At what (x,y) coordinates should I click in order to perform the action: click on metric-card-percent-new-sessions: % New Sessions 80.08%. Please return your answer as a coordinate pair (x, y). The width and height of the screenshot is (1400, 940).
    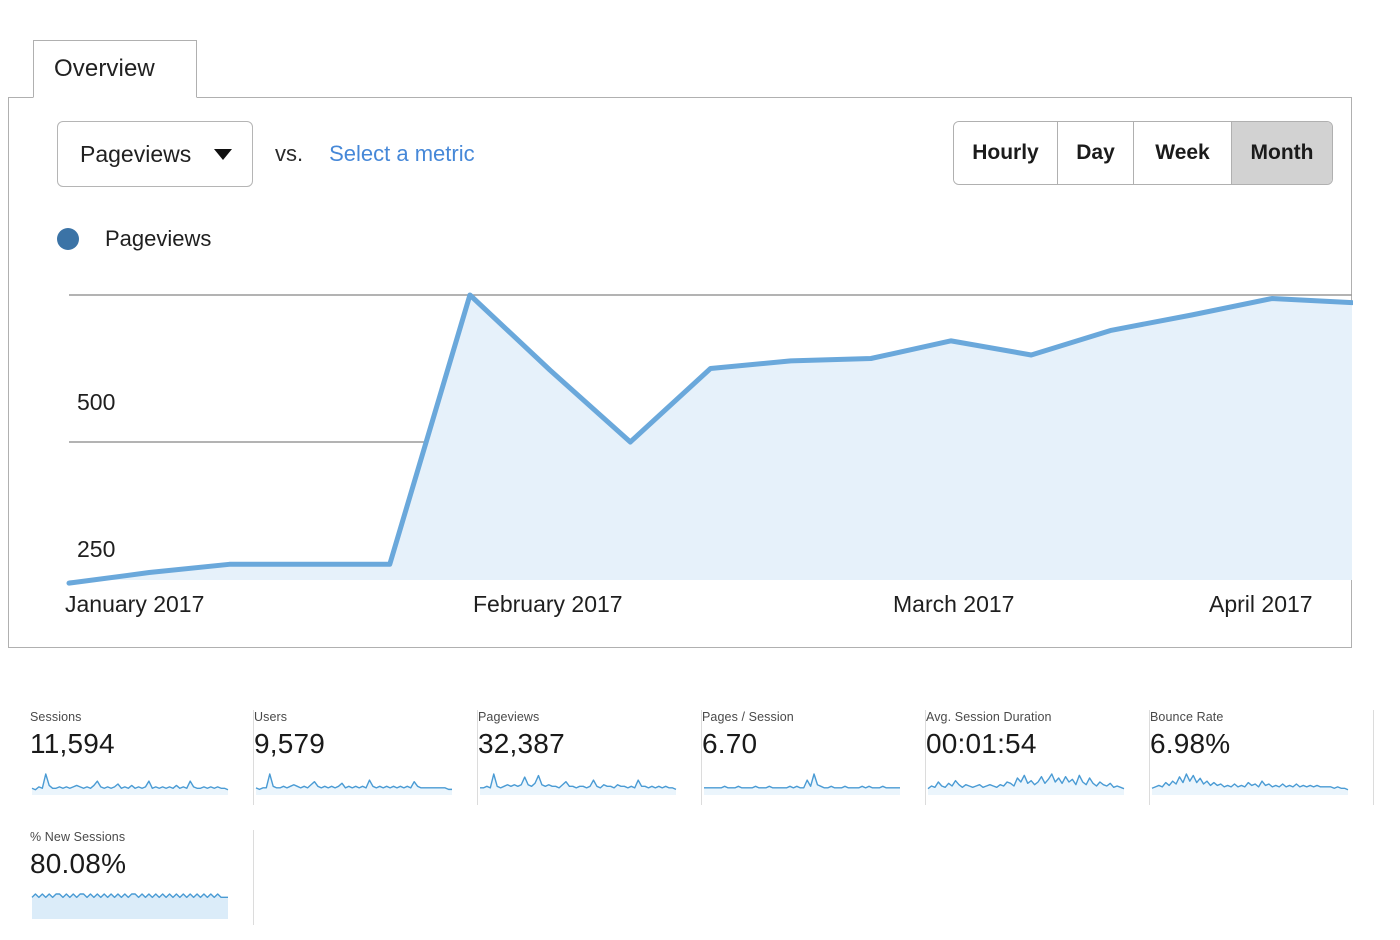
    Looking at the image, I should click on (142, 877).